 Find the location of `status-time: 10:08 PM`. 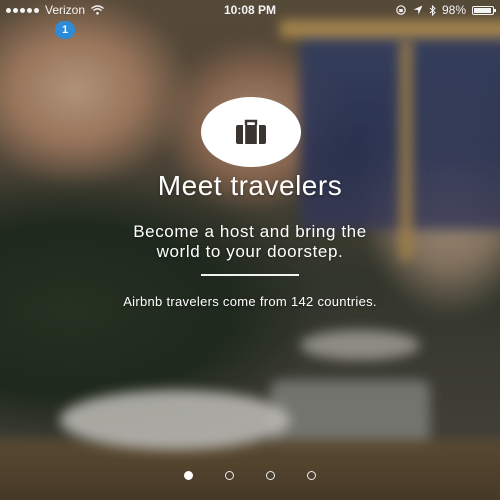

status-time: 10:08 PM is located at coordinates (250, 10).